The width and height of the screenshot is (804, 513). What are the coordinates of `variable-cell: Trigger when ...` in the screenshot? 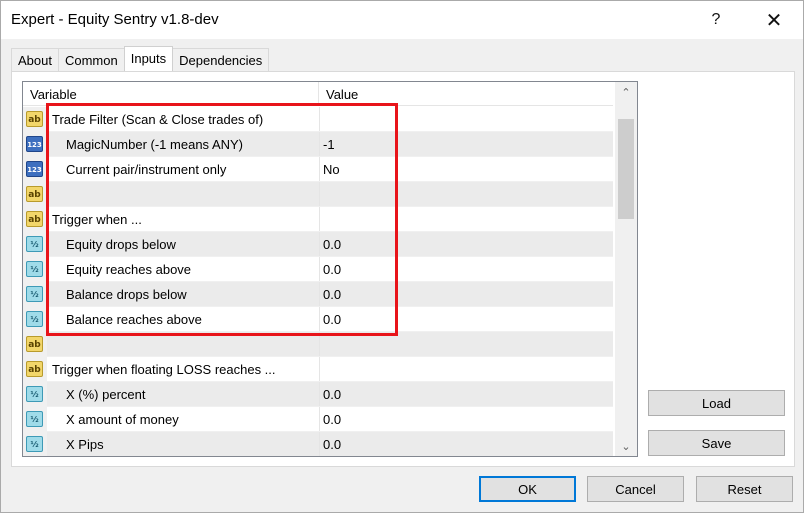 It's located at (97, 219).